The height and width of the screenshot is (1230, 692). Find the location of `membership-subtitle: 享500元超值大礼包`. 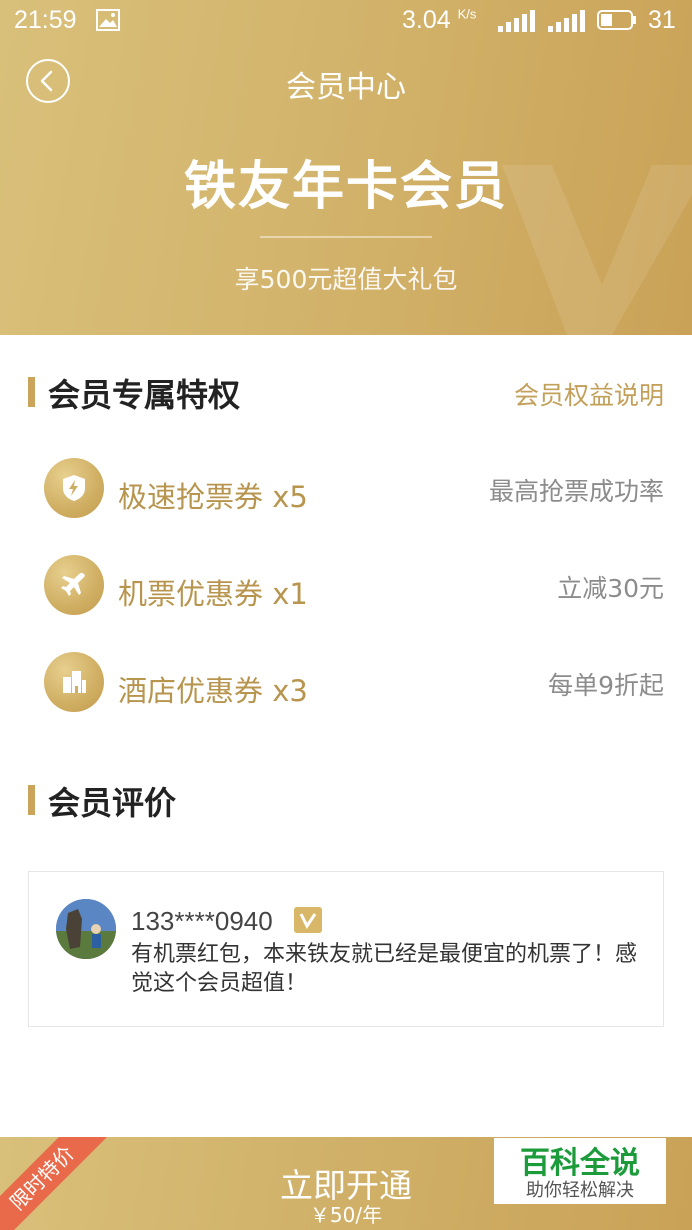

membership-subtitle: 享500元超值大礼包 is located at coordinates (346, 279).